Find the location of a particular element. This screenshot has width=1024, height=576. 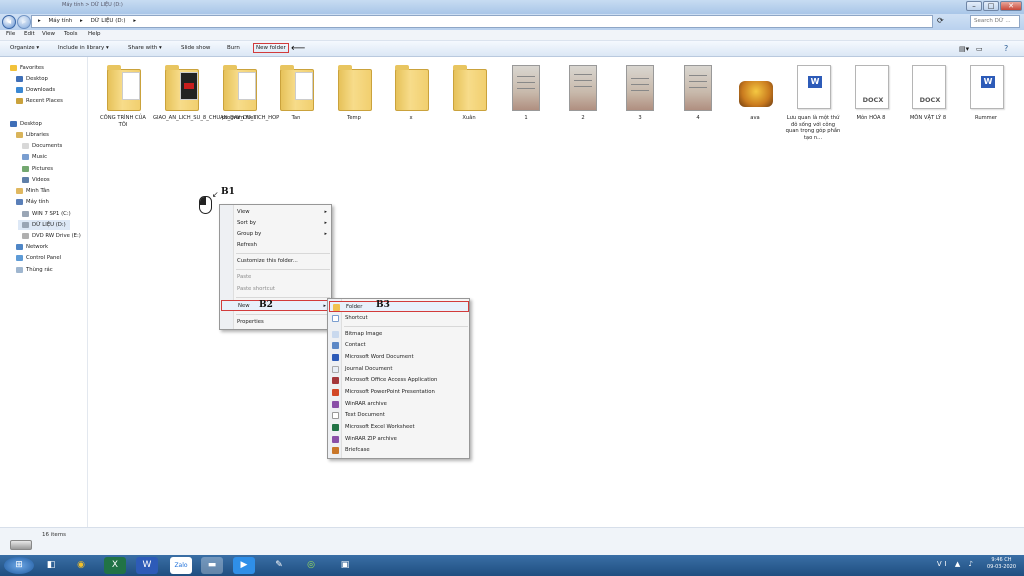

new-zip-item: WinRAR ZIP archive is located at coordinates (399, 439).